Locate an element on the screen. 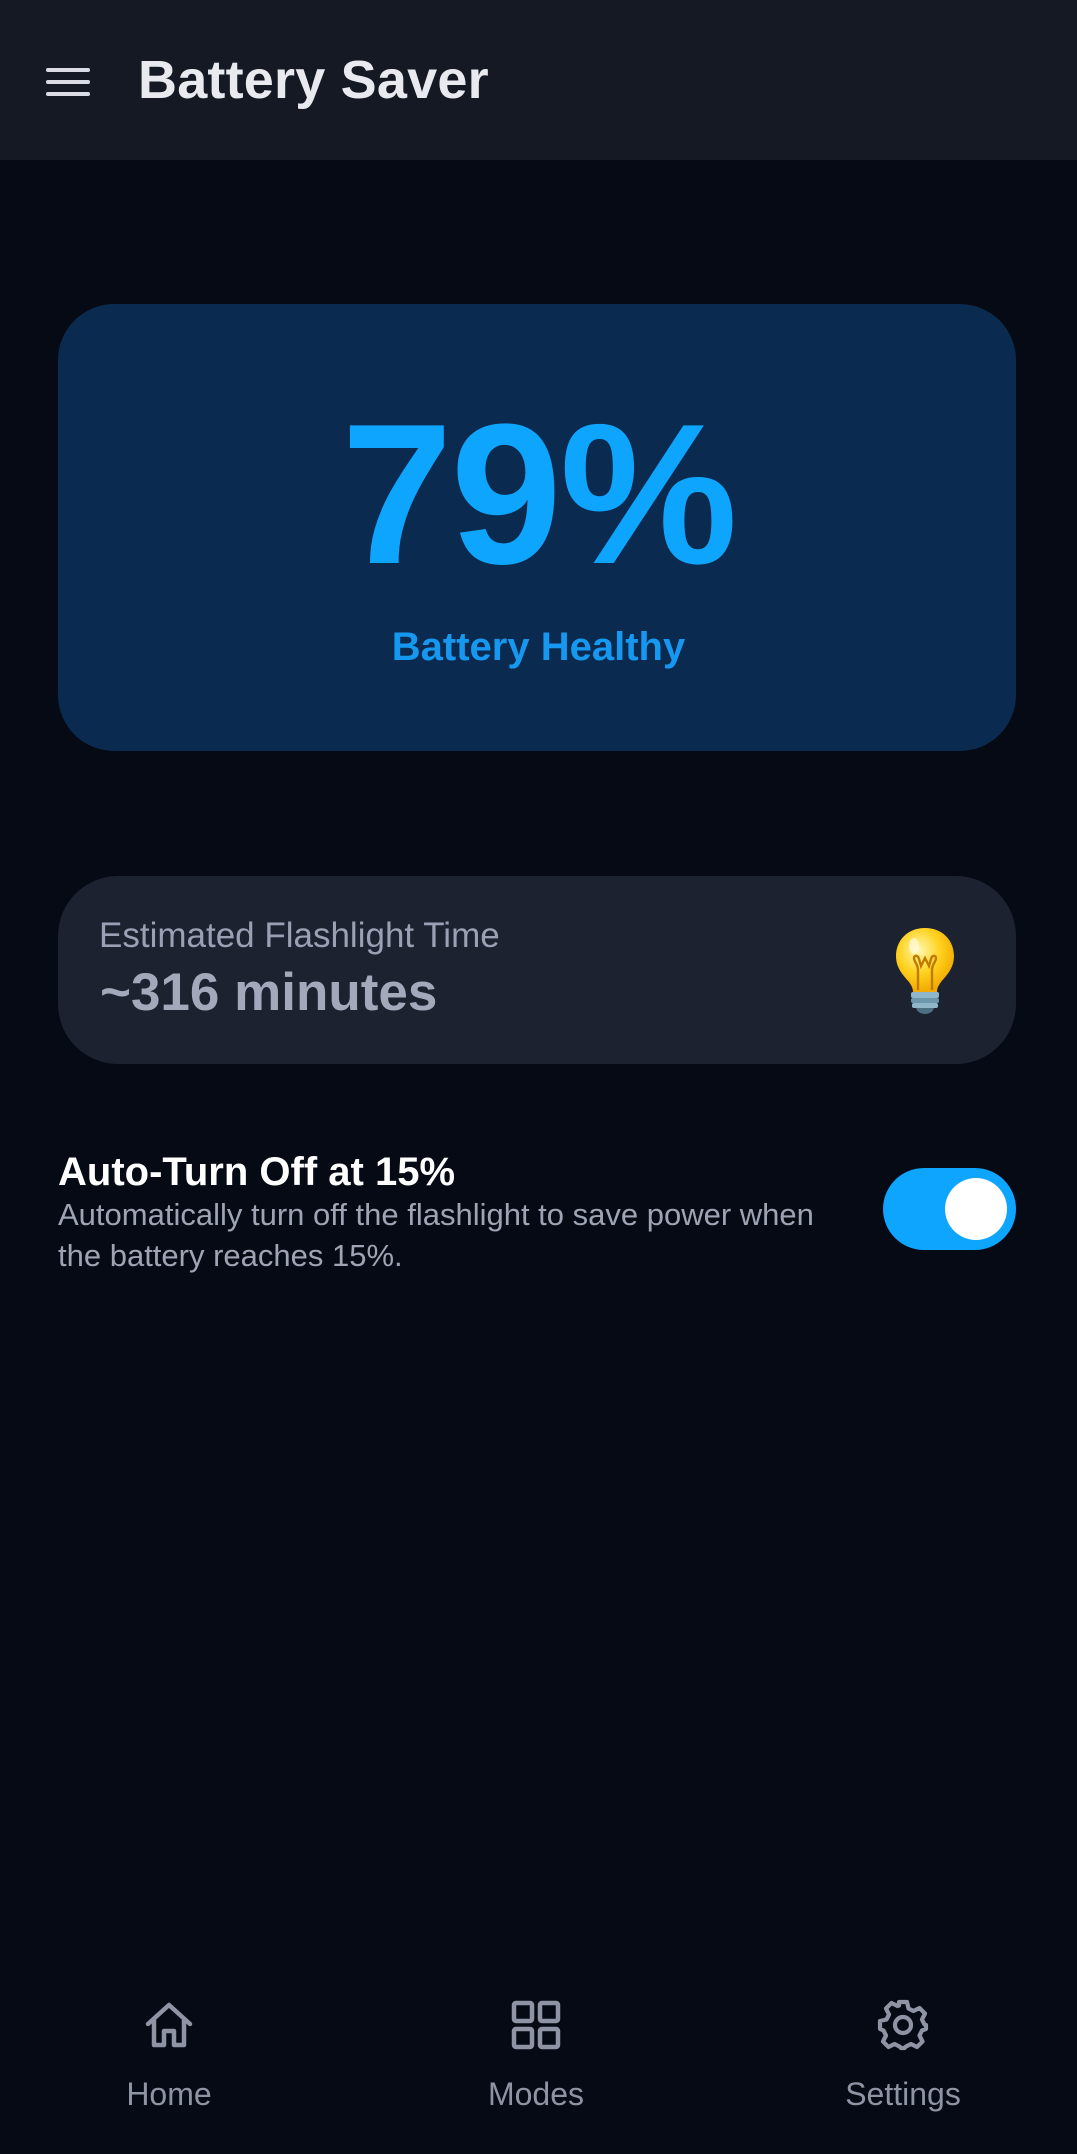 The width and height of the screenshot is (1077, 2154). gear-icon is located at coordinates (903, 2025).